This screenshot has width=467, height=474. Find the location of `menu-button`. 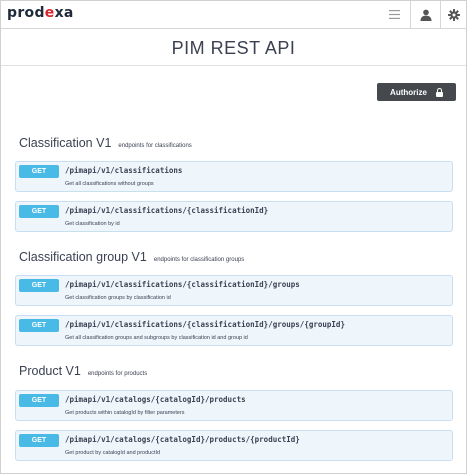

menu-button is located at coordinates (394, 14).